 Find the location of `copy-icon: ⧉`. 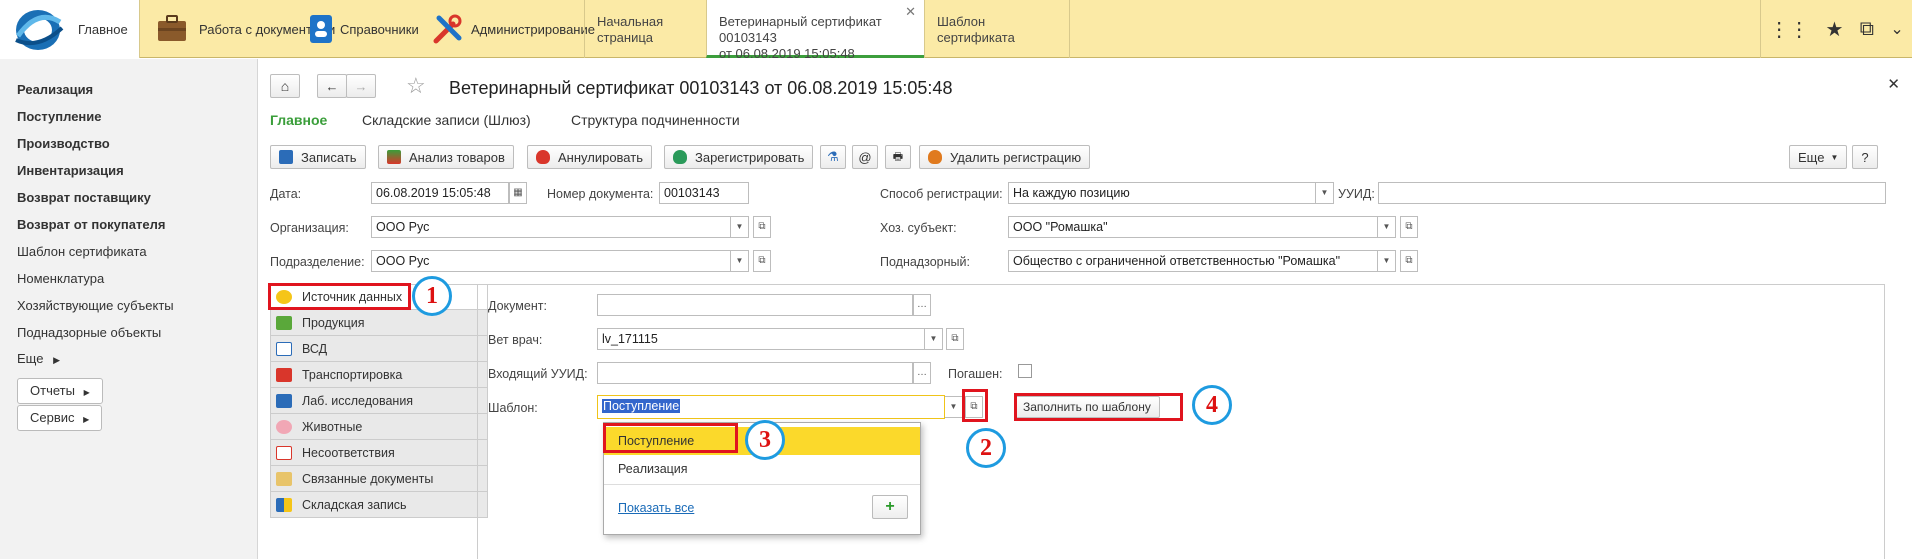

copy-icon: ⧉ is located at coordinates (1867, 29).